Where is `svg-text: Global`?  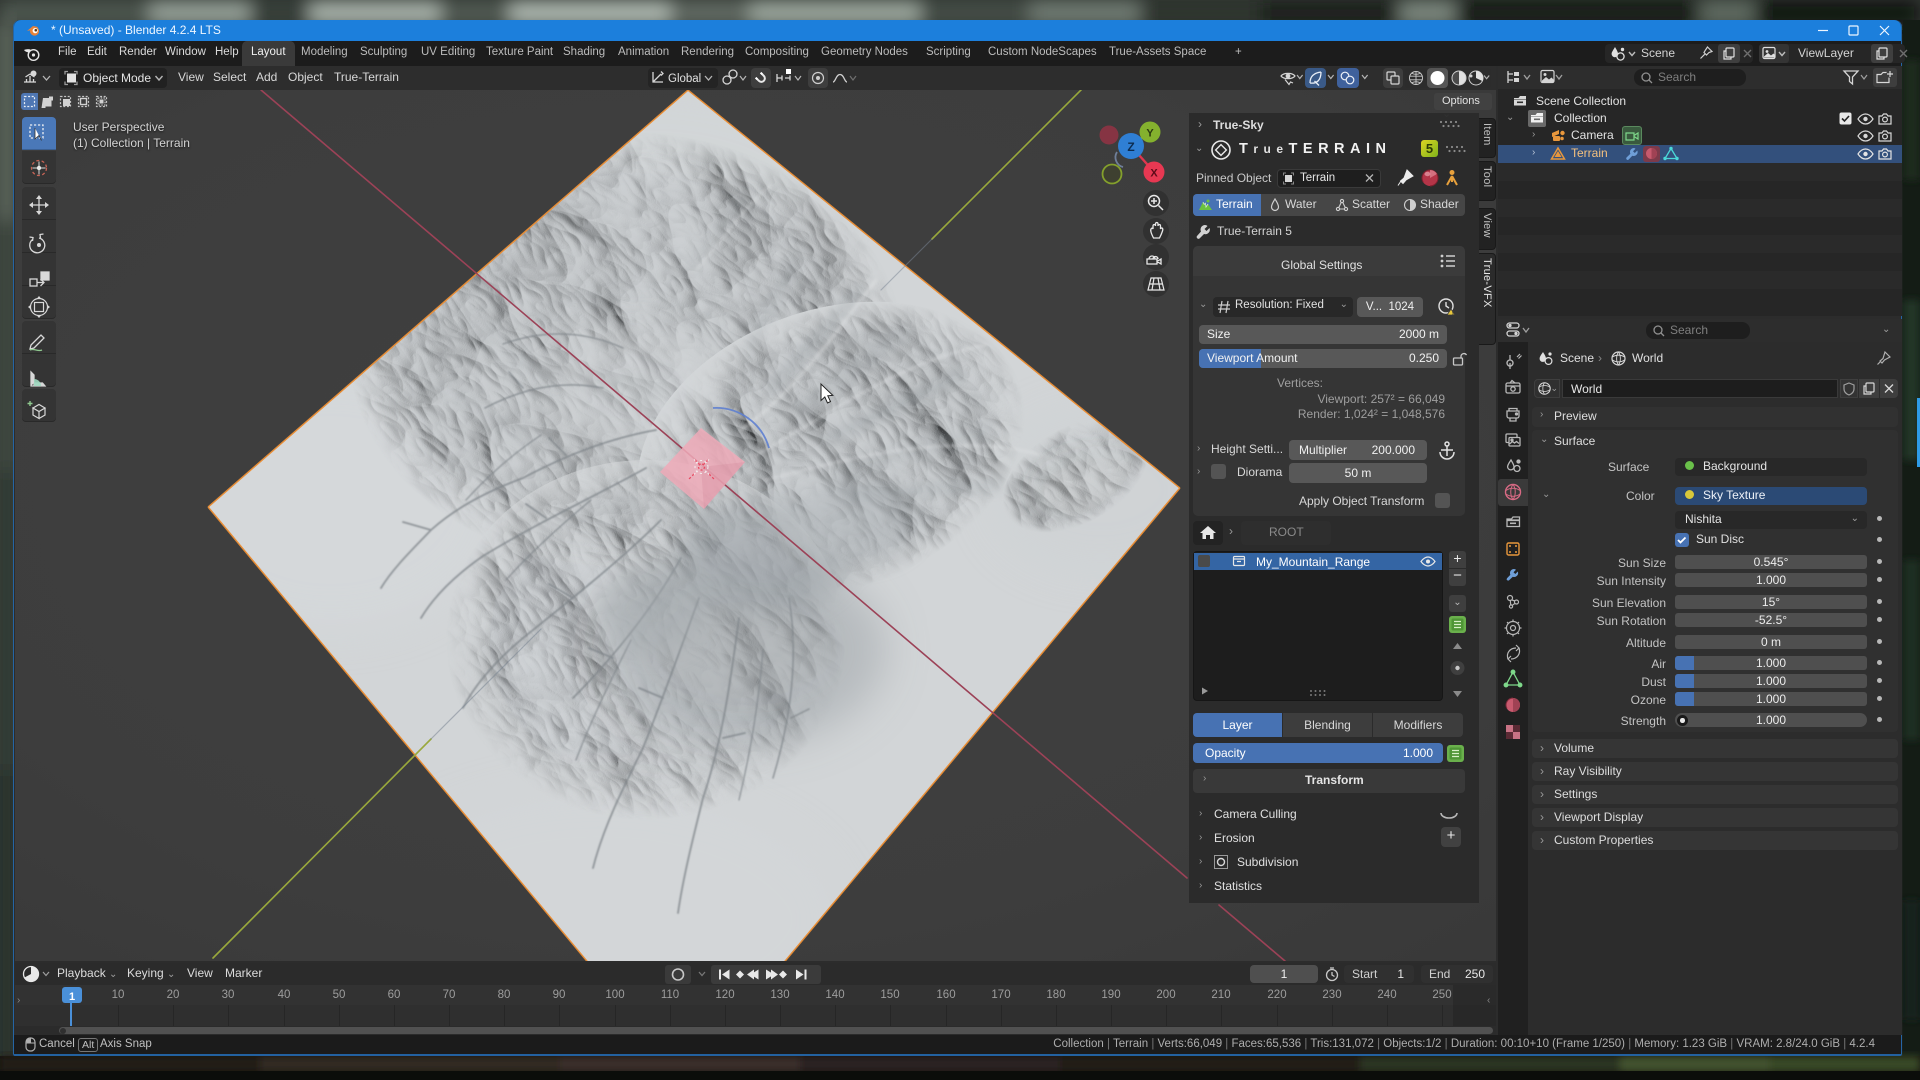
svg-text: Global is located at coordinates (684, 79).